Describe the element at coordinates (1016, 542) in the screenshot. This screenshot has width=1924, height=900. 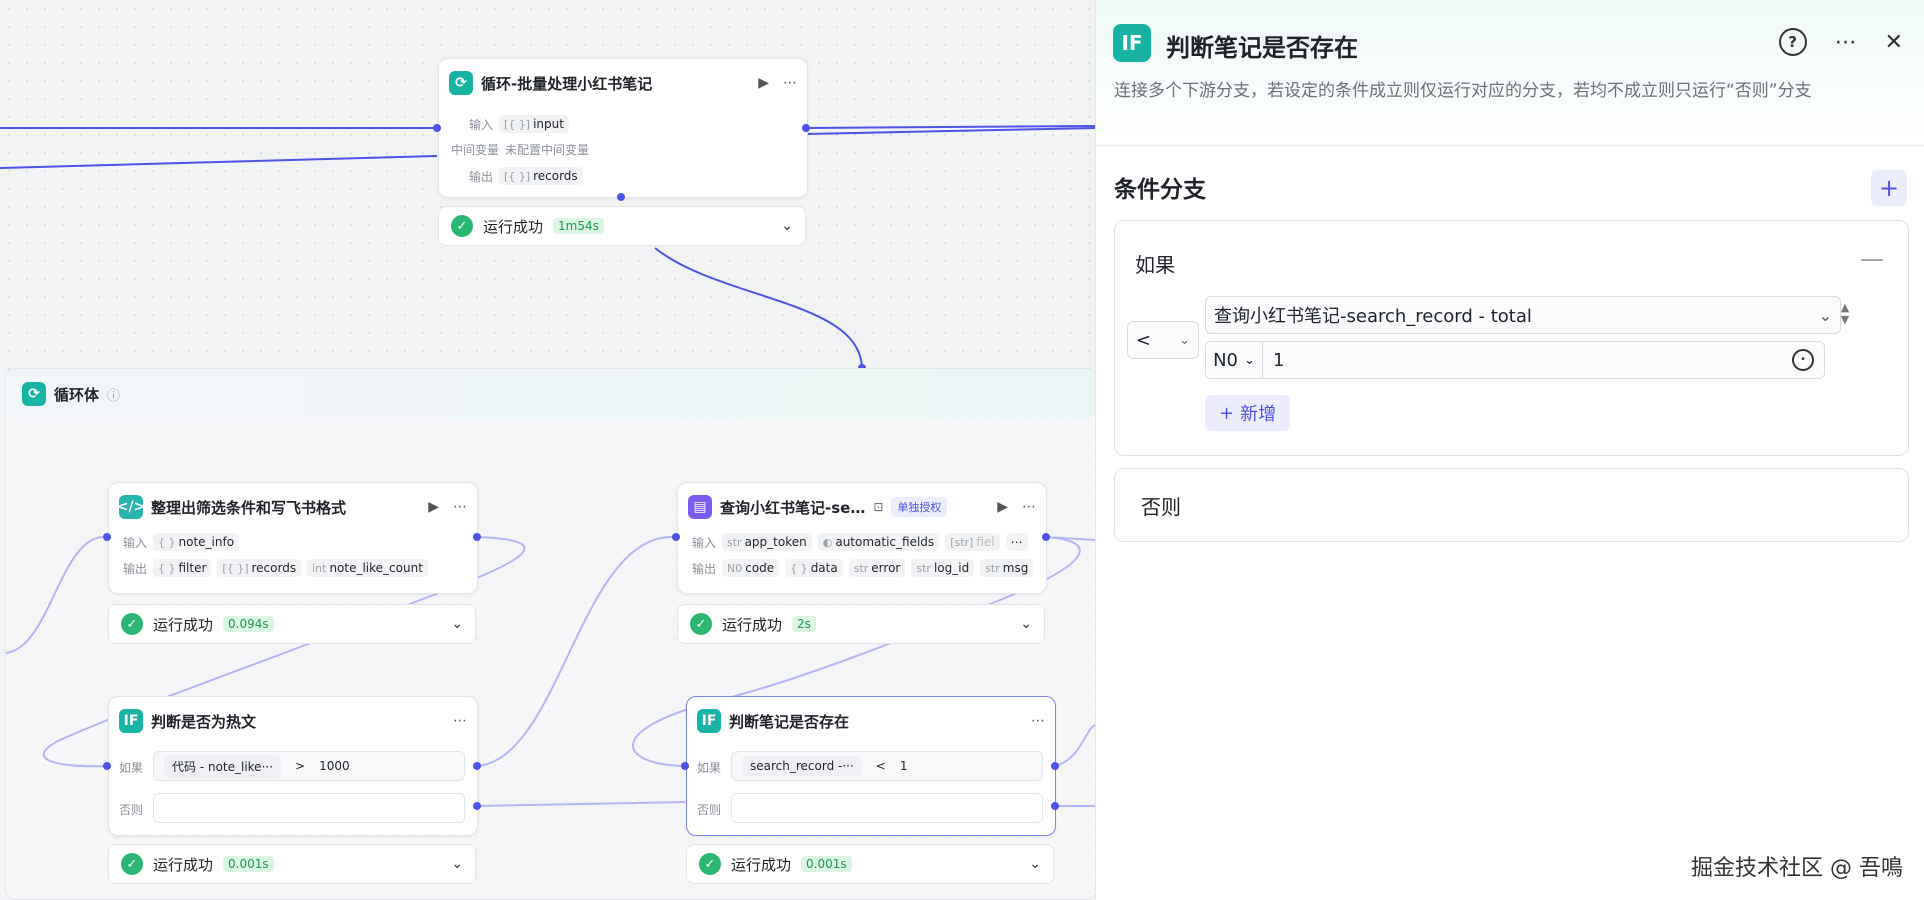
I see `more-inputs-icon: ⋯` at that location.